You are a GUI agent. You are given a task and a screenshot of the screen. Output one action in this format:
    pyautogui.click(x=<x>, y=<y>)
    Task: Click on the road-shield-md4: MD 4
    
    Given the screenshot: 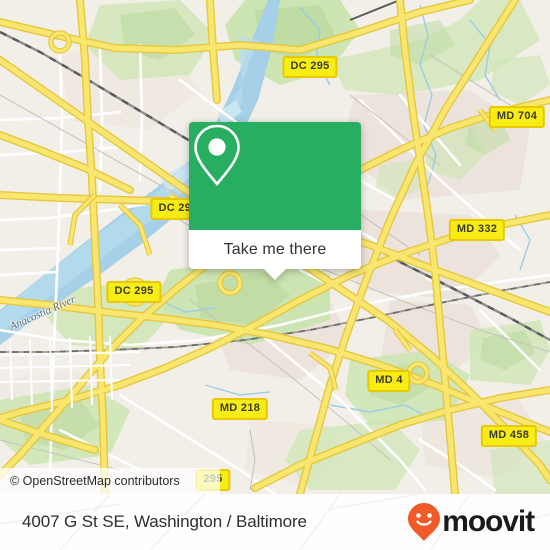 What is the action you would take?
    pyautogui.click(x=389, y=381)
    